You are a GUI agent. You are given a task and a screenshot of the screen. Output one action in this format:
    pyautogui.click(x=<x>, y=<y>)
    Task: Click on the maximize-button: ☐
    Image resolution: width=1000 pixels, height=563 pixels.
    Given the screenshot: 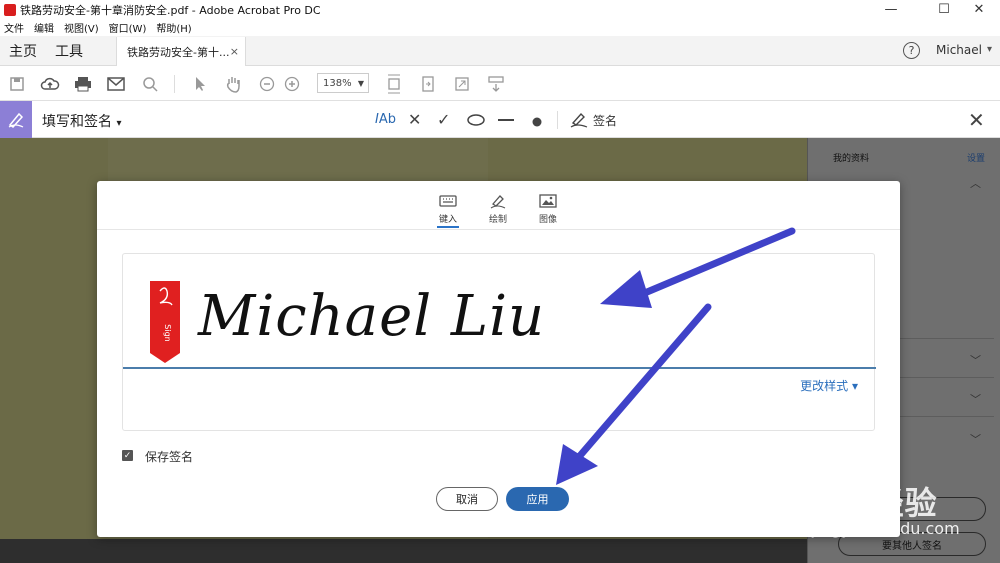 What is the action you would take?
    pyautogui.click(x=944, y=9)
    